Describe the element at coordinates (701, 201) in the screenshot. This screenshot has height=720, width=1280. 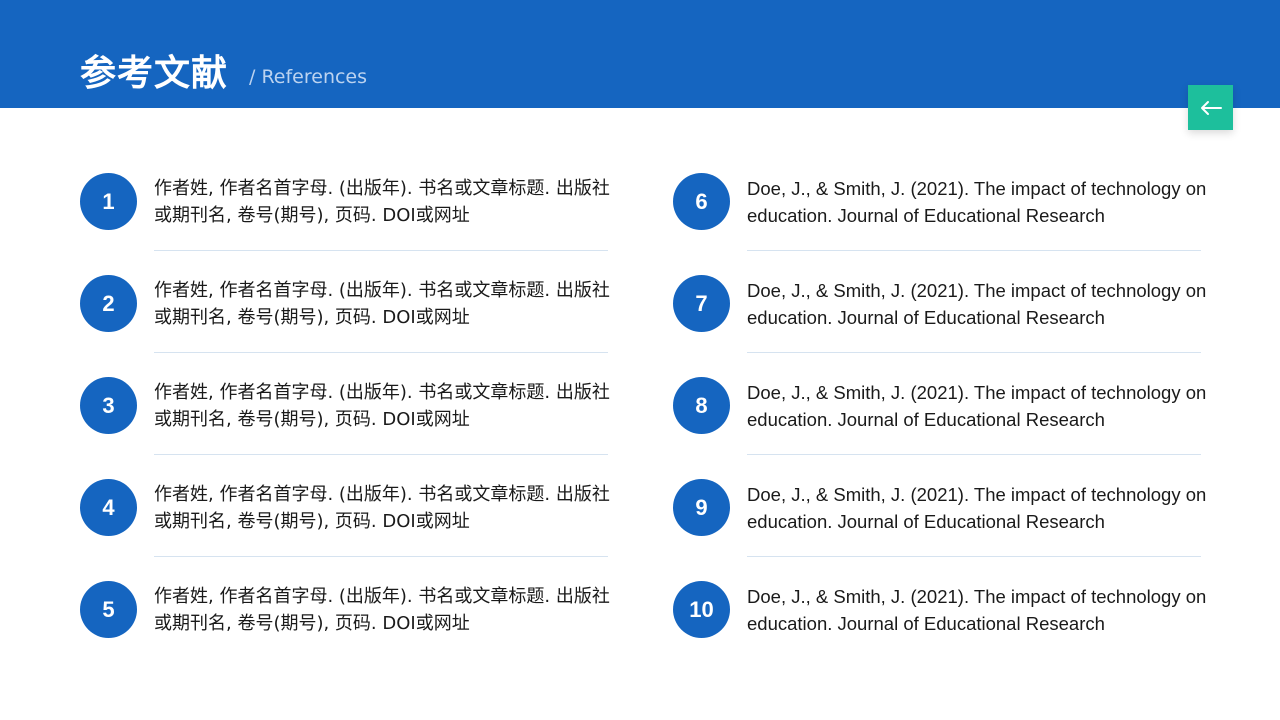
I see `reference-number-badge: 6` at that location.